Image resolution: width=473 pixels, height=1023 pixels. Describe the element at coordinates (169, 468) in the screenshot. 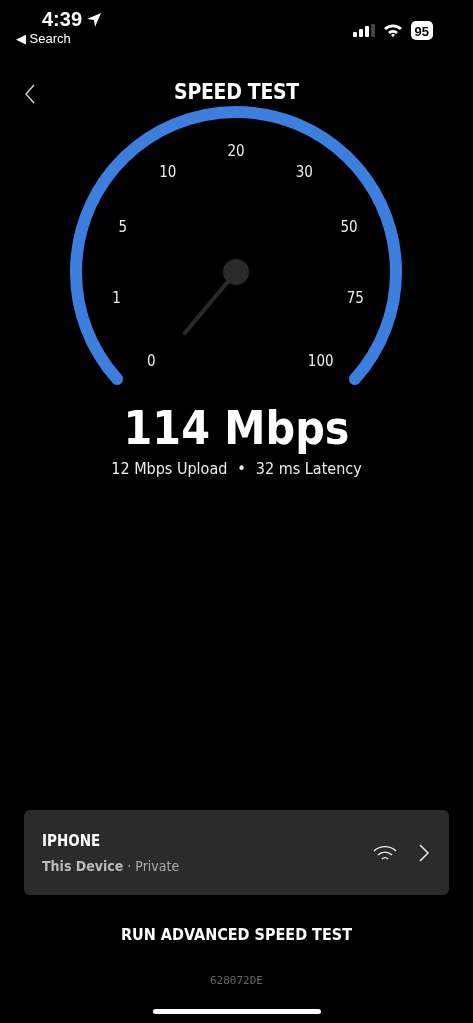

I see `upload-speed: 12 Mbps Upload` at that location.